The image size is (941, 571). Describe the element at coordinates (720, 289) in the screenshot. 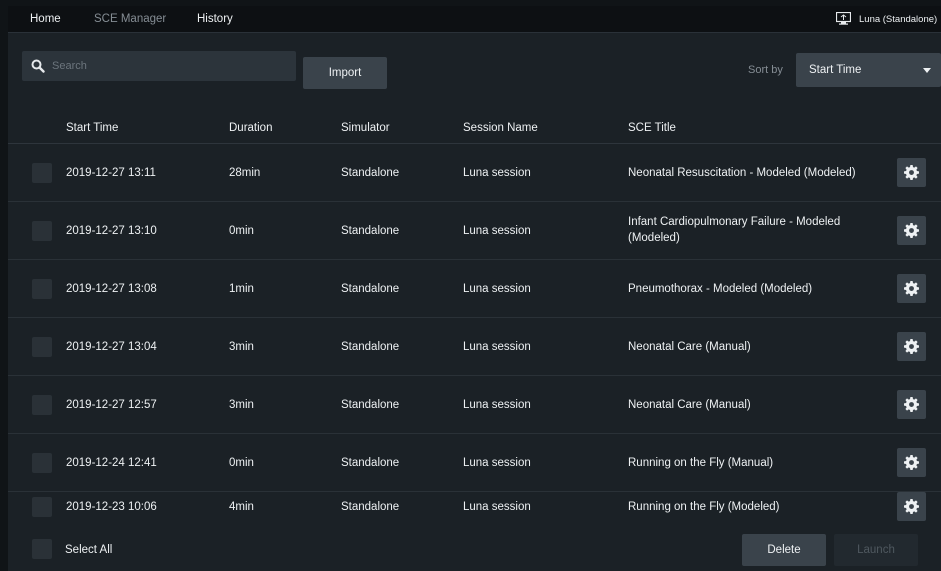

I see `cell-sce-title: Pneumothorax - Modeled (Modeled)` at that location.